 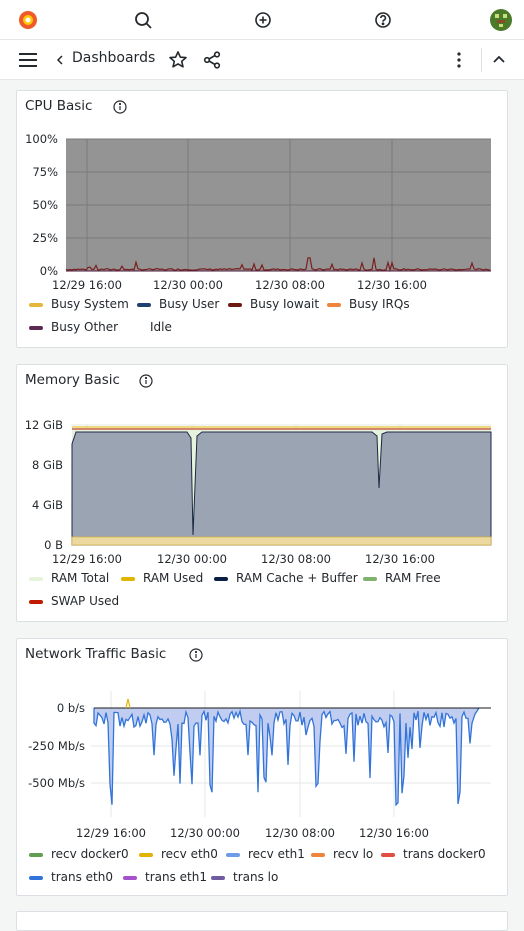 I want to click on breadcrumb-dashboards: Dashboards, so click(x=113, y=58).